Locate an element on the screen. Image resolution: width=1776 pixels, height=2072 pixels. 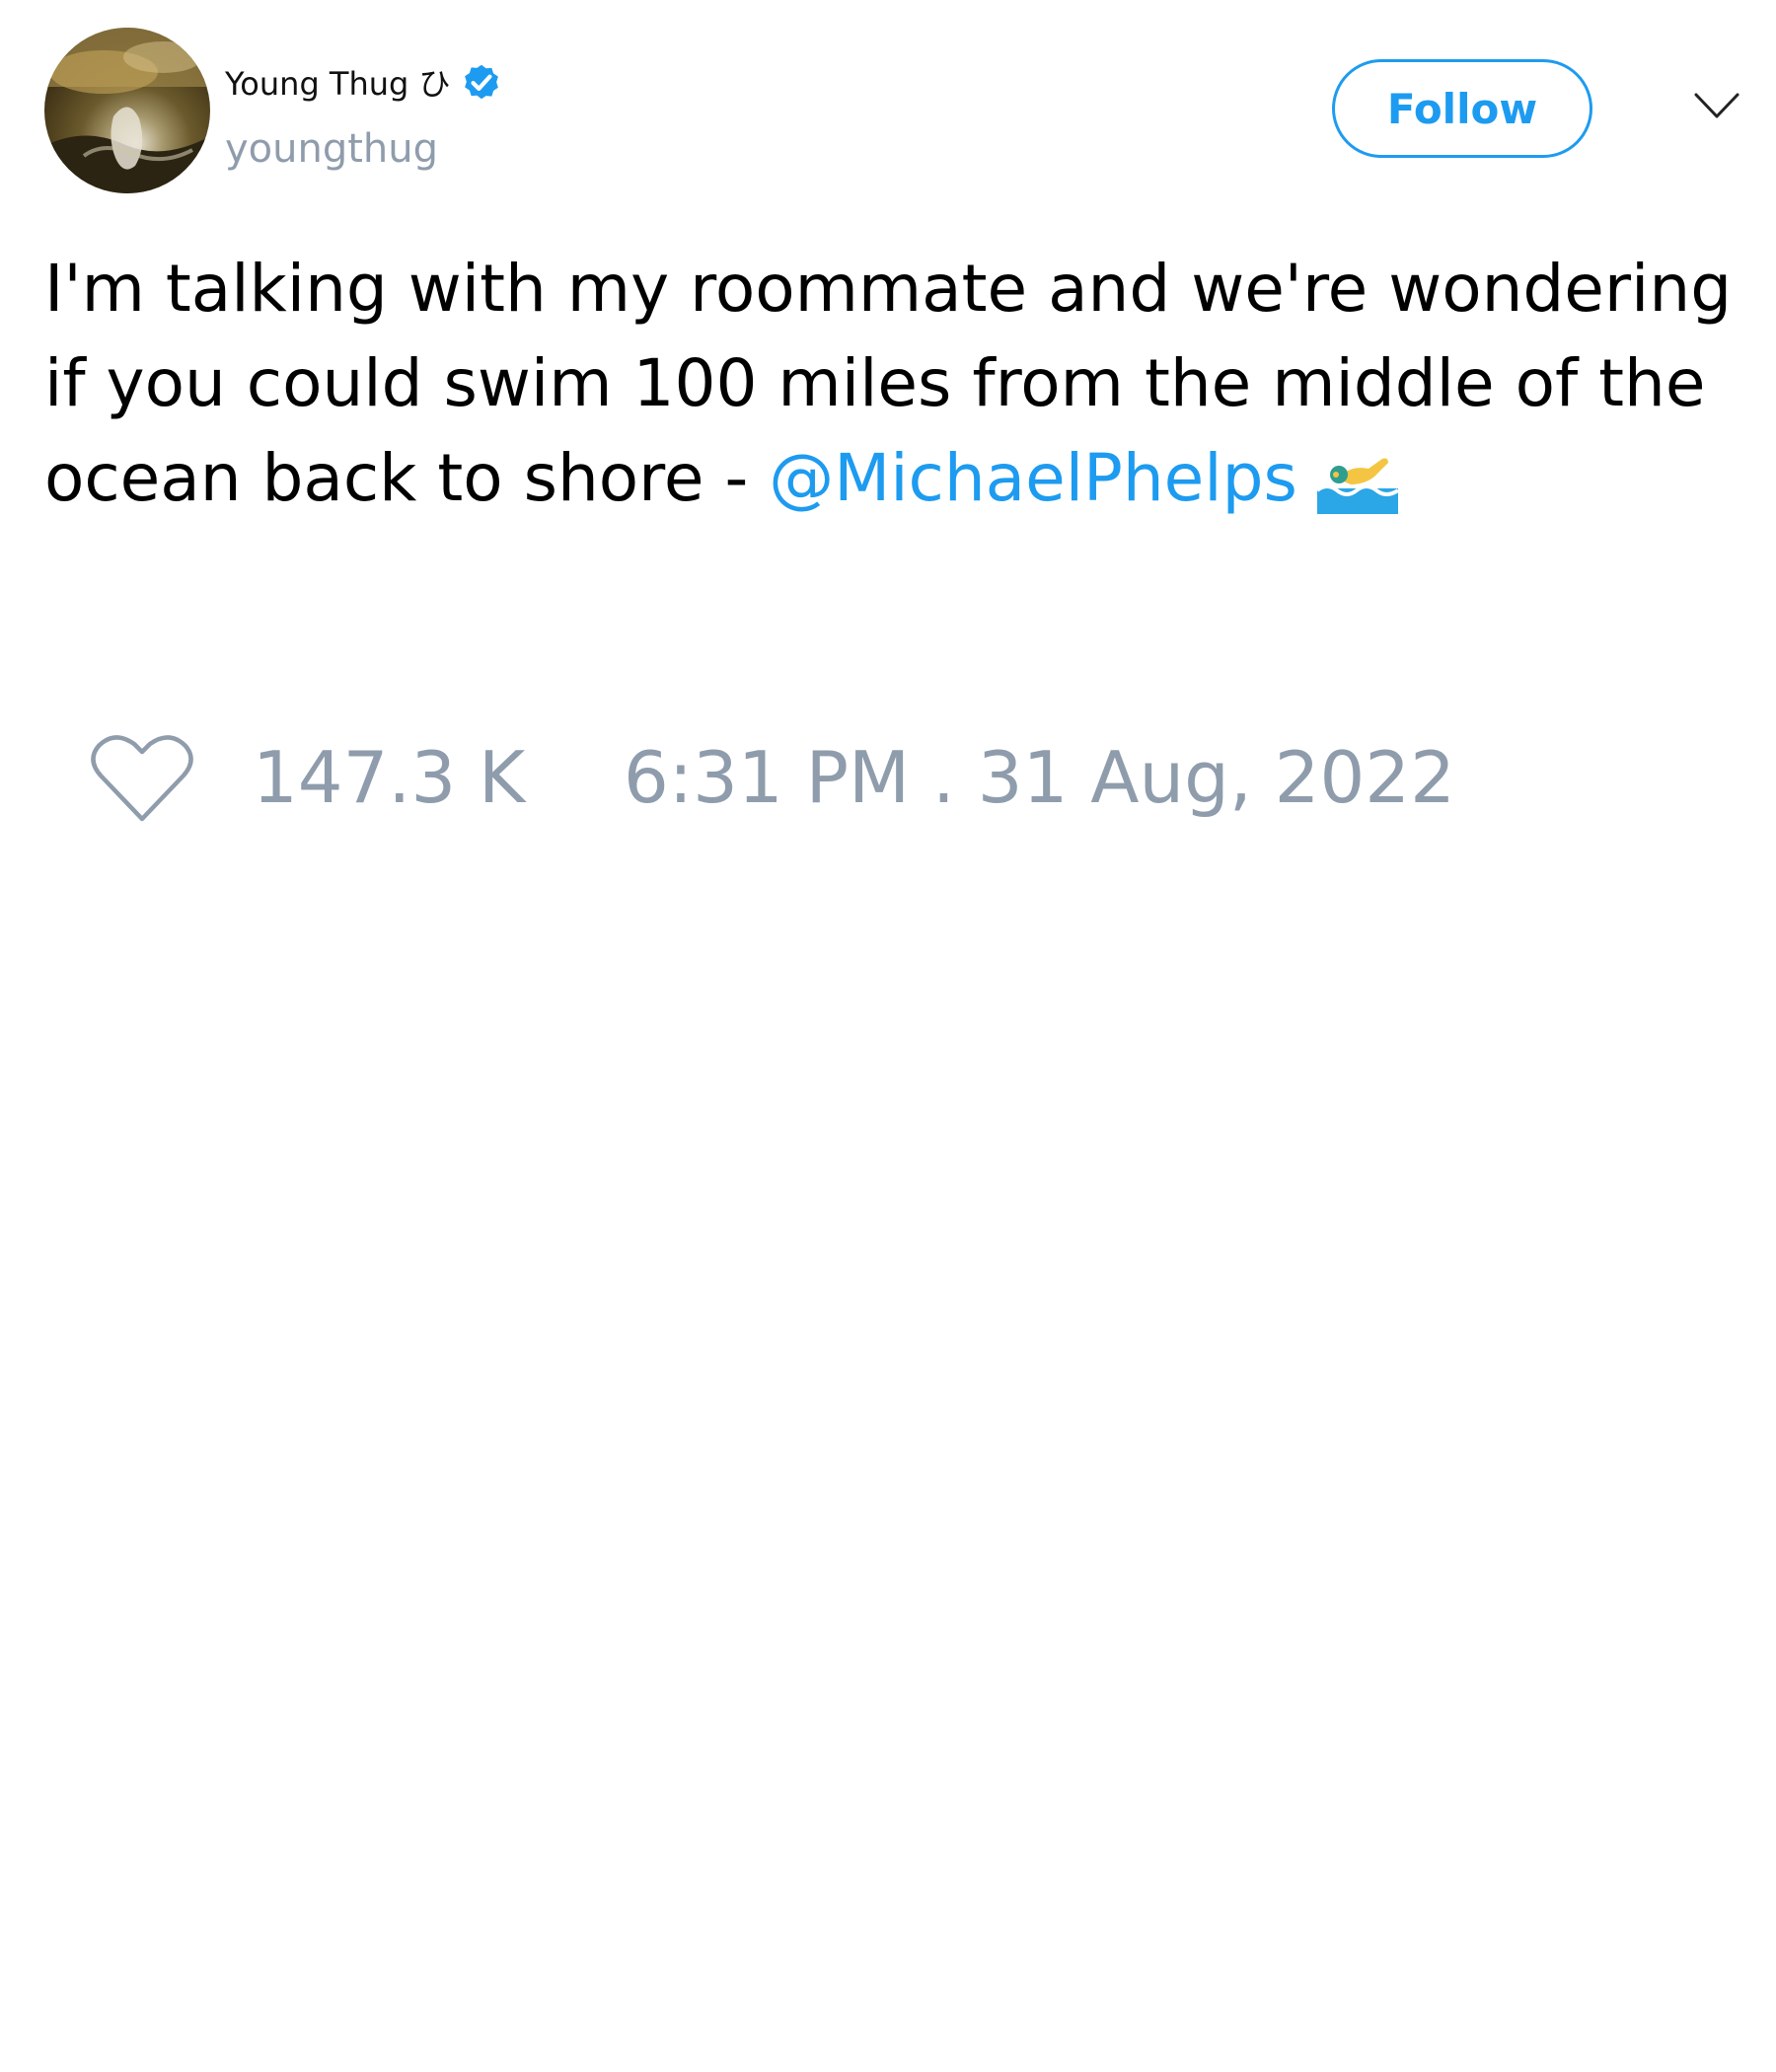
tweet-timestamp: 6:31 PM . 31 Aug, 2022 is located at coordinates (1039, 777).